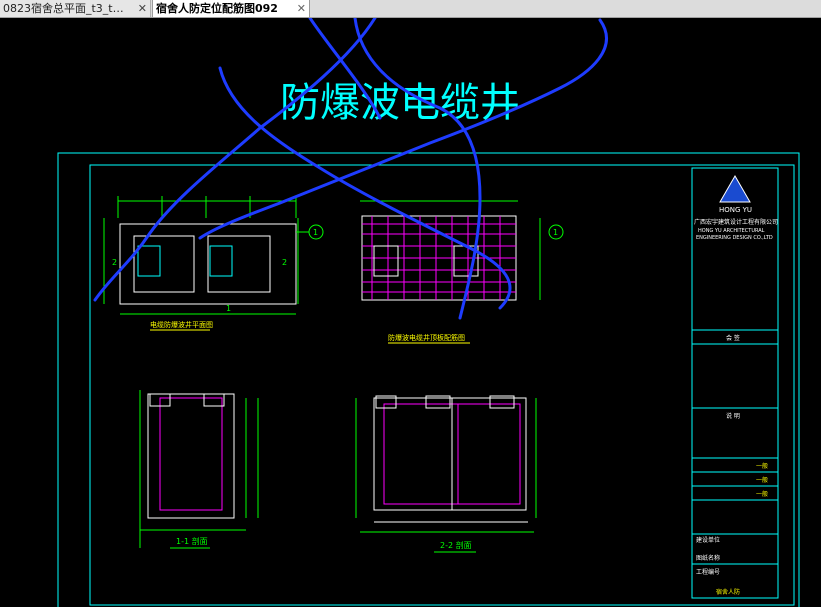 The width and height of the screenshot is (821, 607). What do you see at coordinates (239, 264) in the screenshot?
I see `pit-chamber-right` at bounding box center [239, 264].